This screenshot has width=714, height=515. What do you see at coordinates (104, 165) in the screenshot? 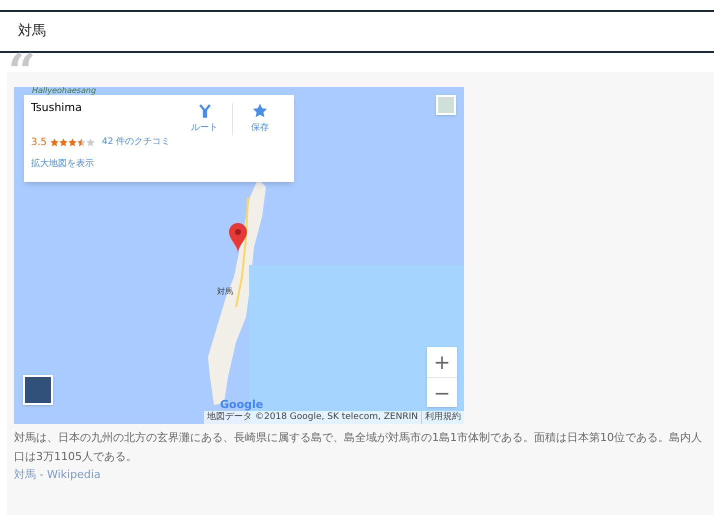
I see `larger-map-link: 拡大地図を表示` at bounding box center [104, 165].